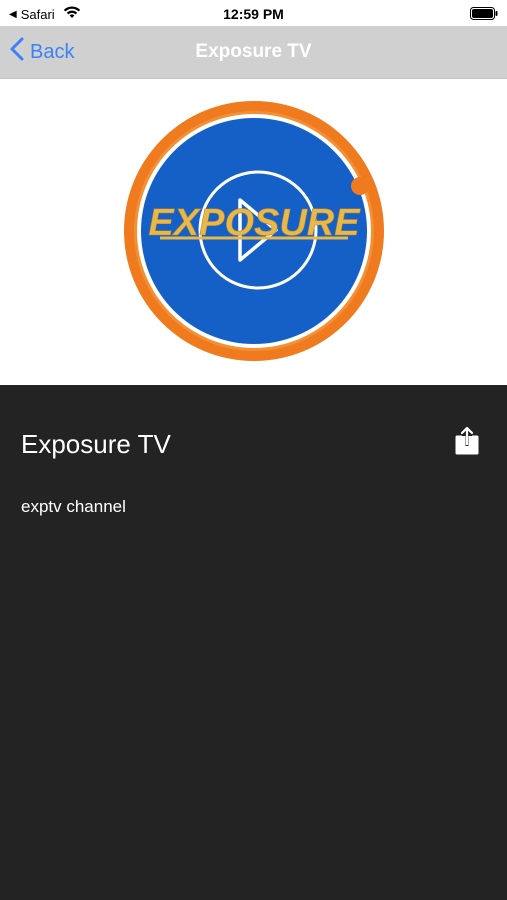 The width and height of the screenshot is (507, 900). What do you see at coordinates (254, 223) in the screenshot?
I see `logo-text: EXPOSURE` at bounding box center [254, 223].